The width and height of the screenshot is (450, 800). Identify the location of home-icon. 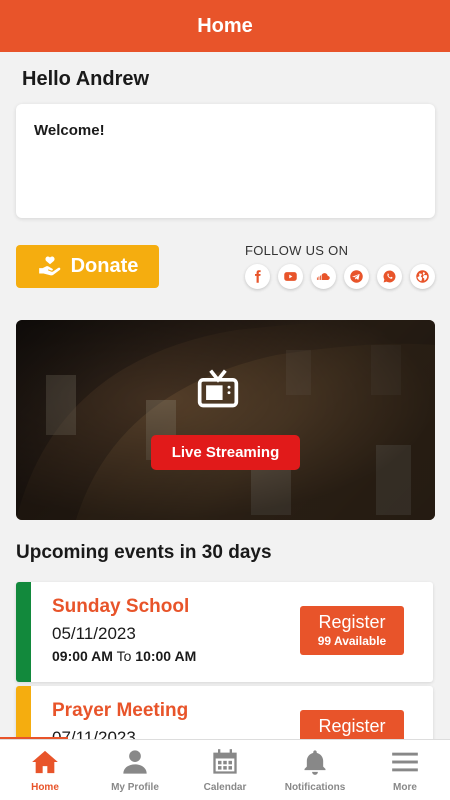
(45, 762).